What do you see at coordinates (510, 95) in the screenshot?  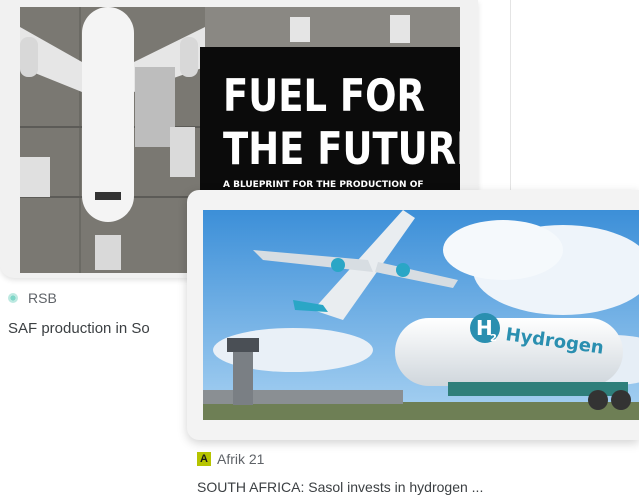 I see `column-divider` at bounding box center [510, 95].